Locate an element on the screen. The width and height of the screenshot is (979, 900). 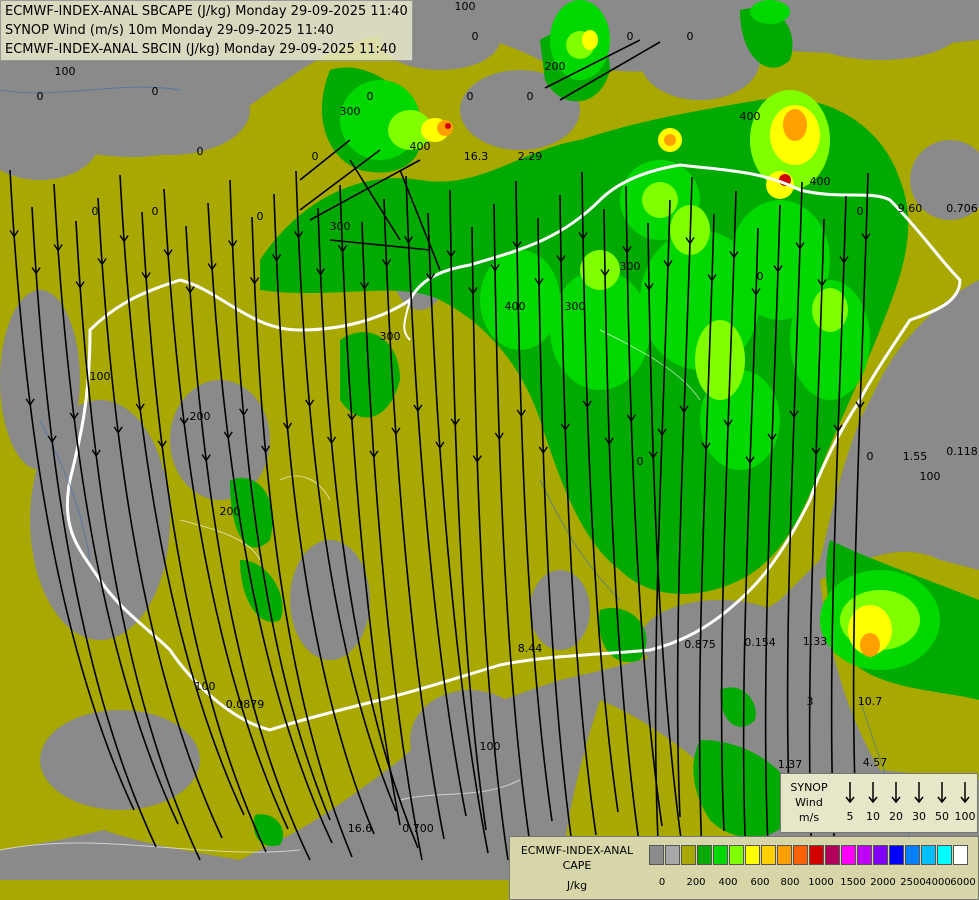
synop-speed: 100 is located at coordinates (965, 816).